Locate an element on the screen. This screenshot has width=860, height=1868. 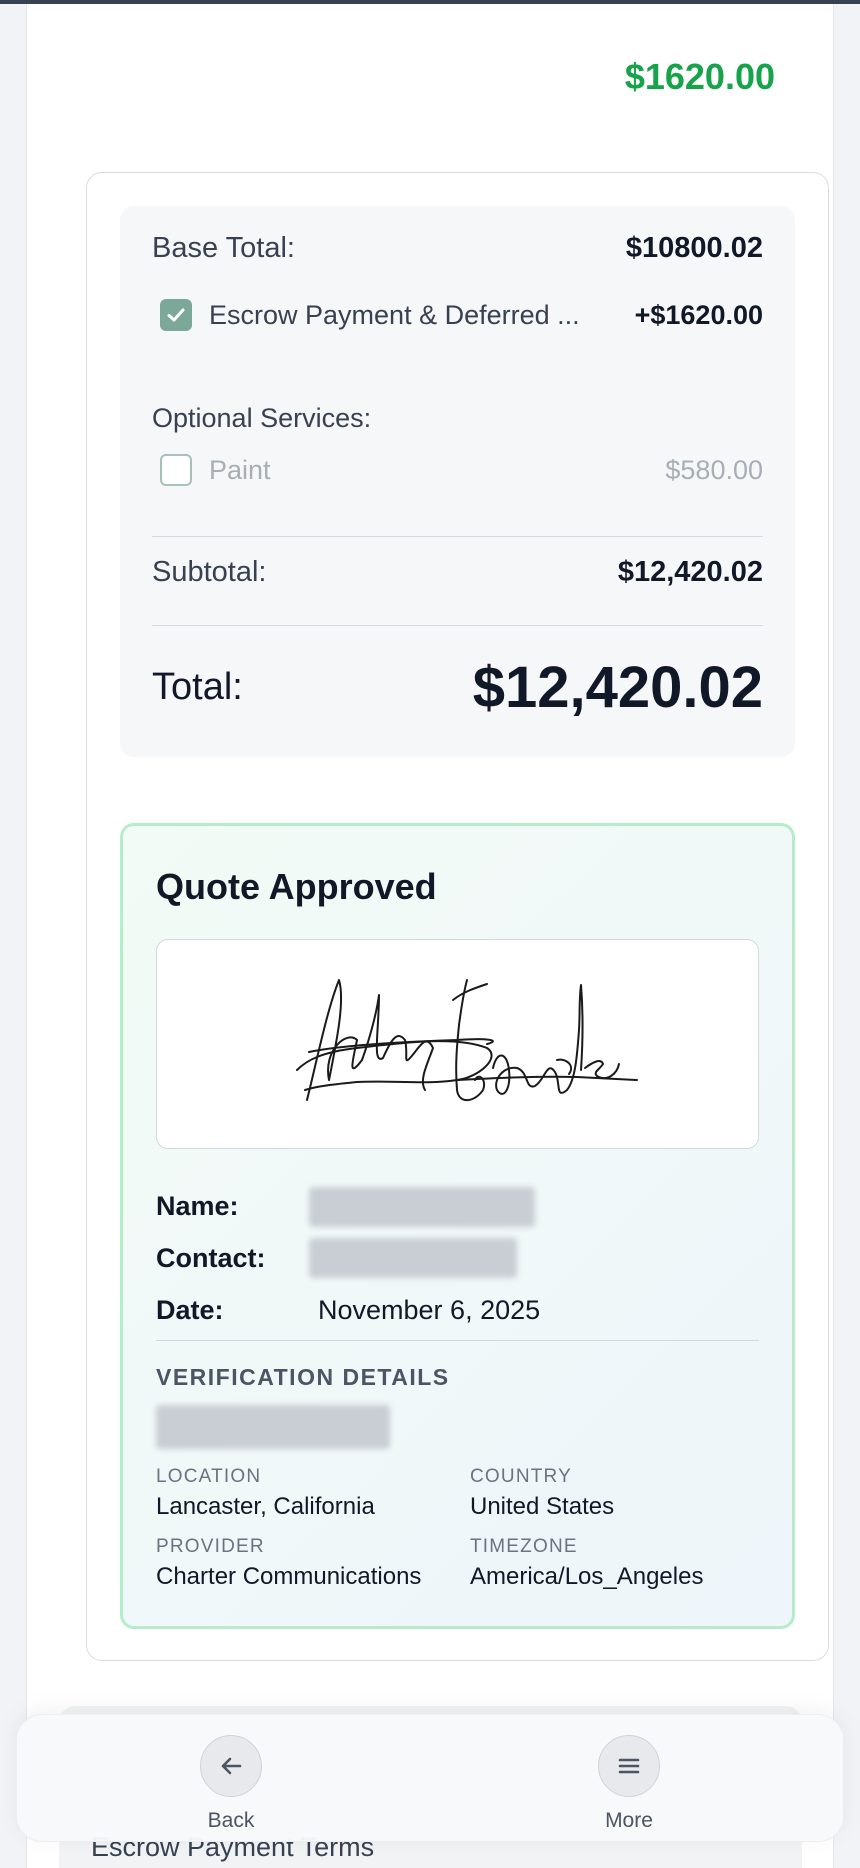
country-caption: COUNTRY is located at coordinates (521, 1476).